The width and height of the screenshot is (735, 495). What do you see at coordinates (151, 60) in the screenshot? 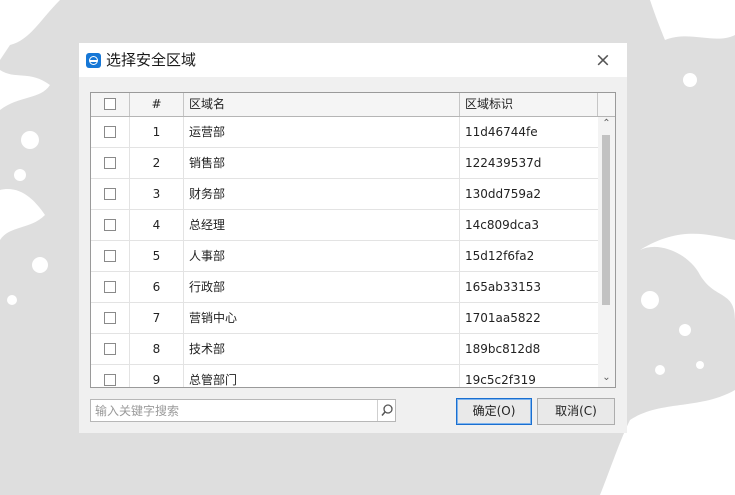
I see `dialog-title: 选择安全区域` at bounding box center [151, 60].